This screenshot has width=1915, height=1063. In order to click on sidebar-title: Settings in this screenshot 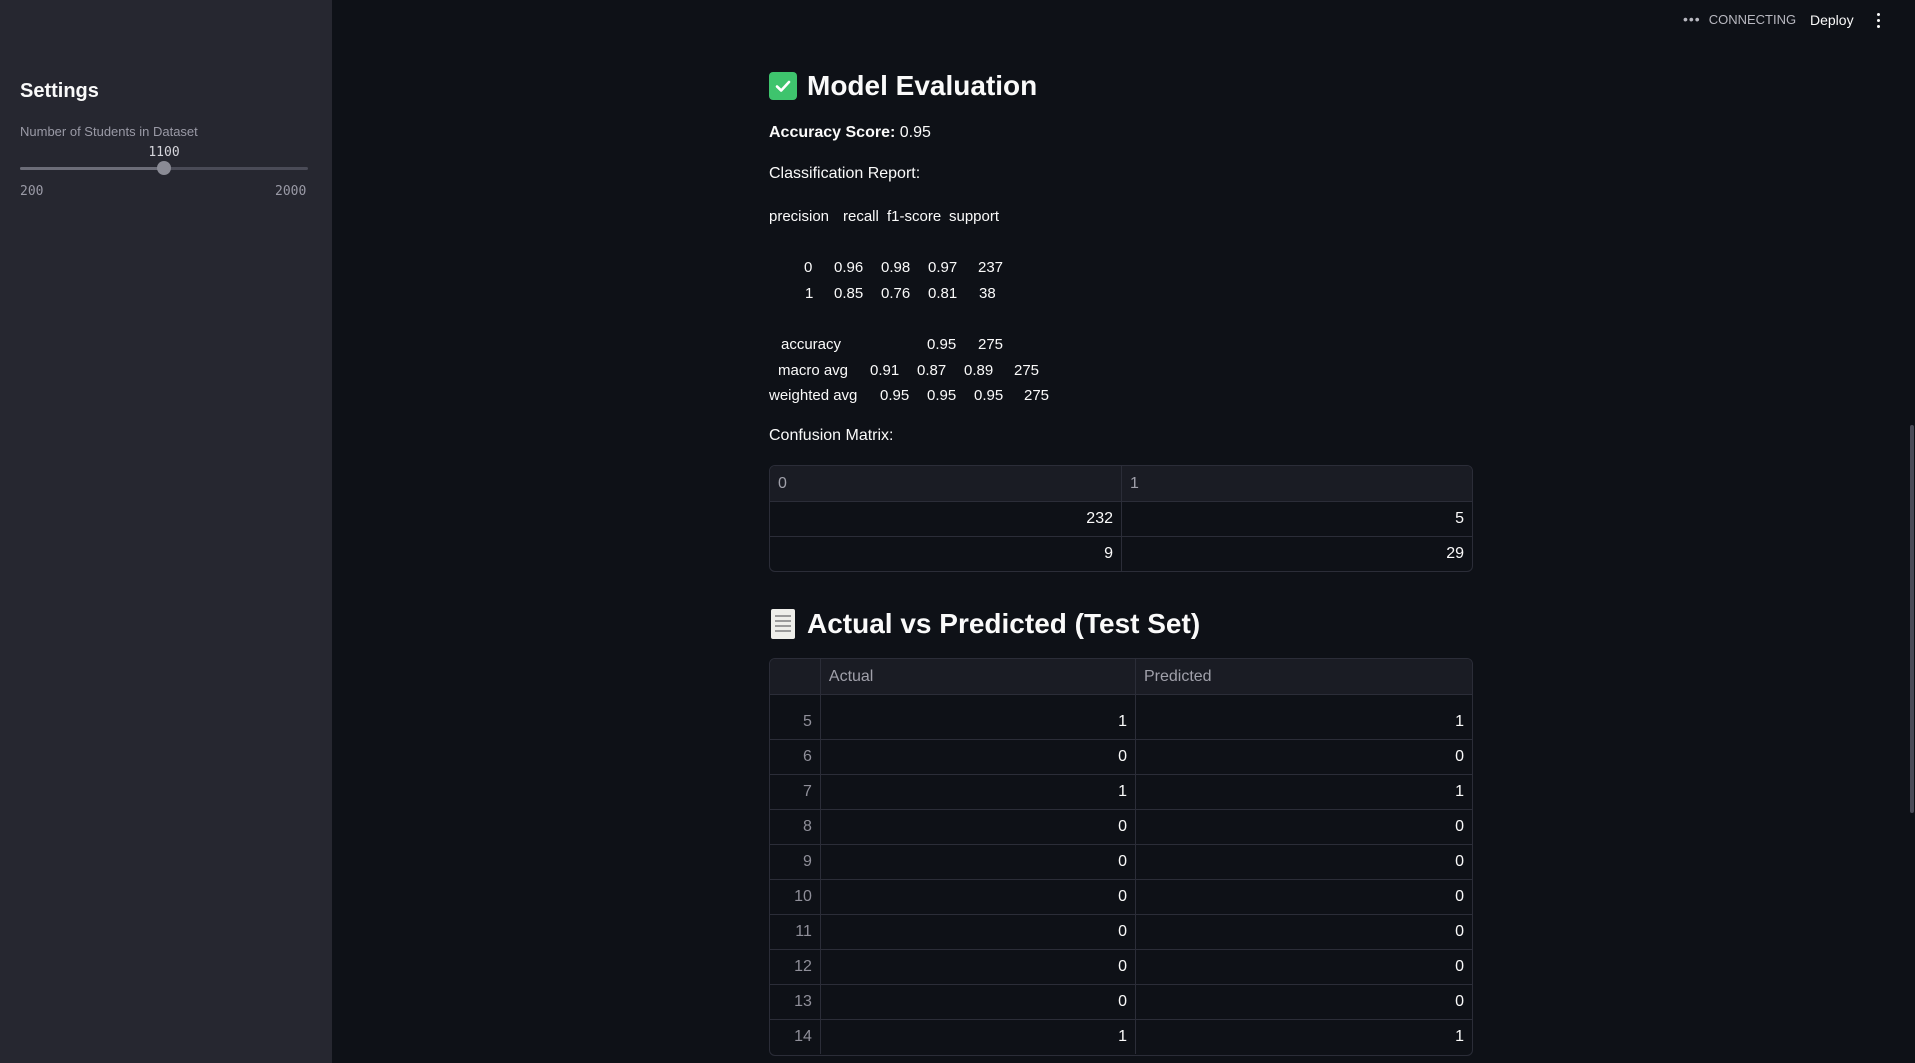, I will do `click(59, 91)`.